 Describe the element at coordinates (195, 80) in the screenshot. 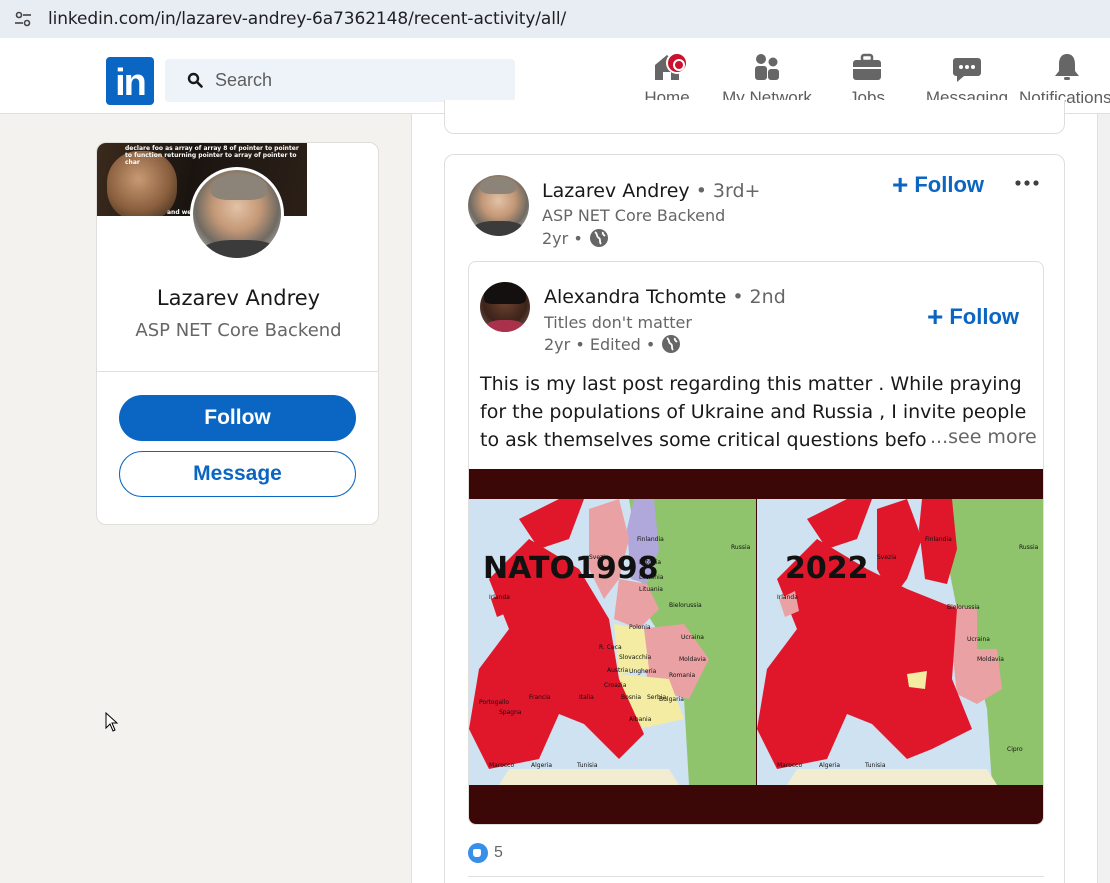

I see `search-icon` at that location.